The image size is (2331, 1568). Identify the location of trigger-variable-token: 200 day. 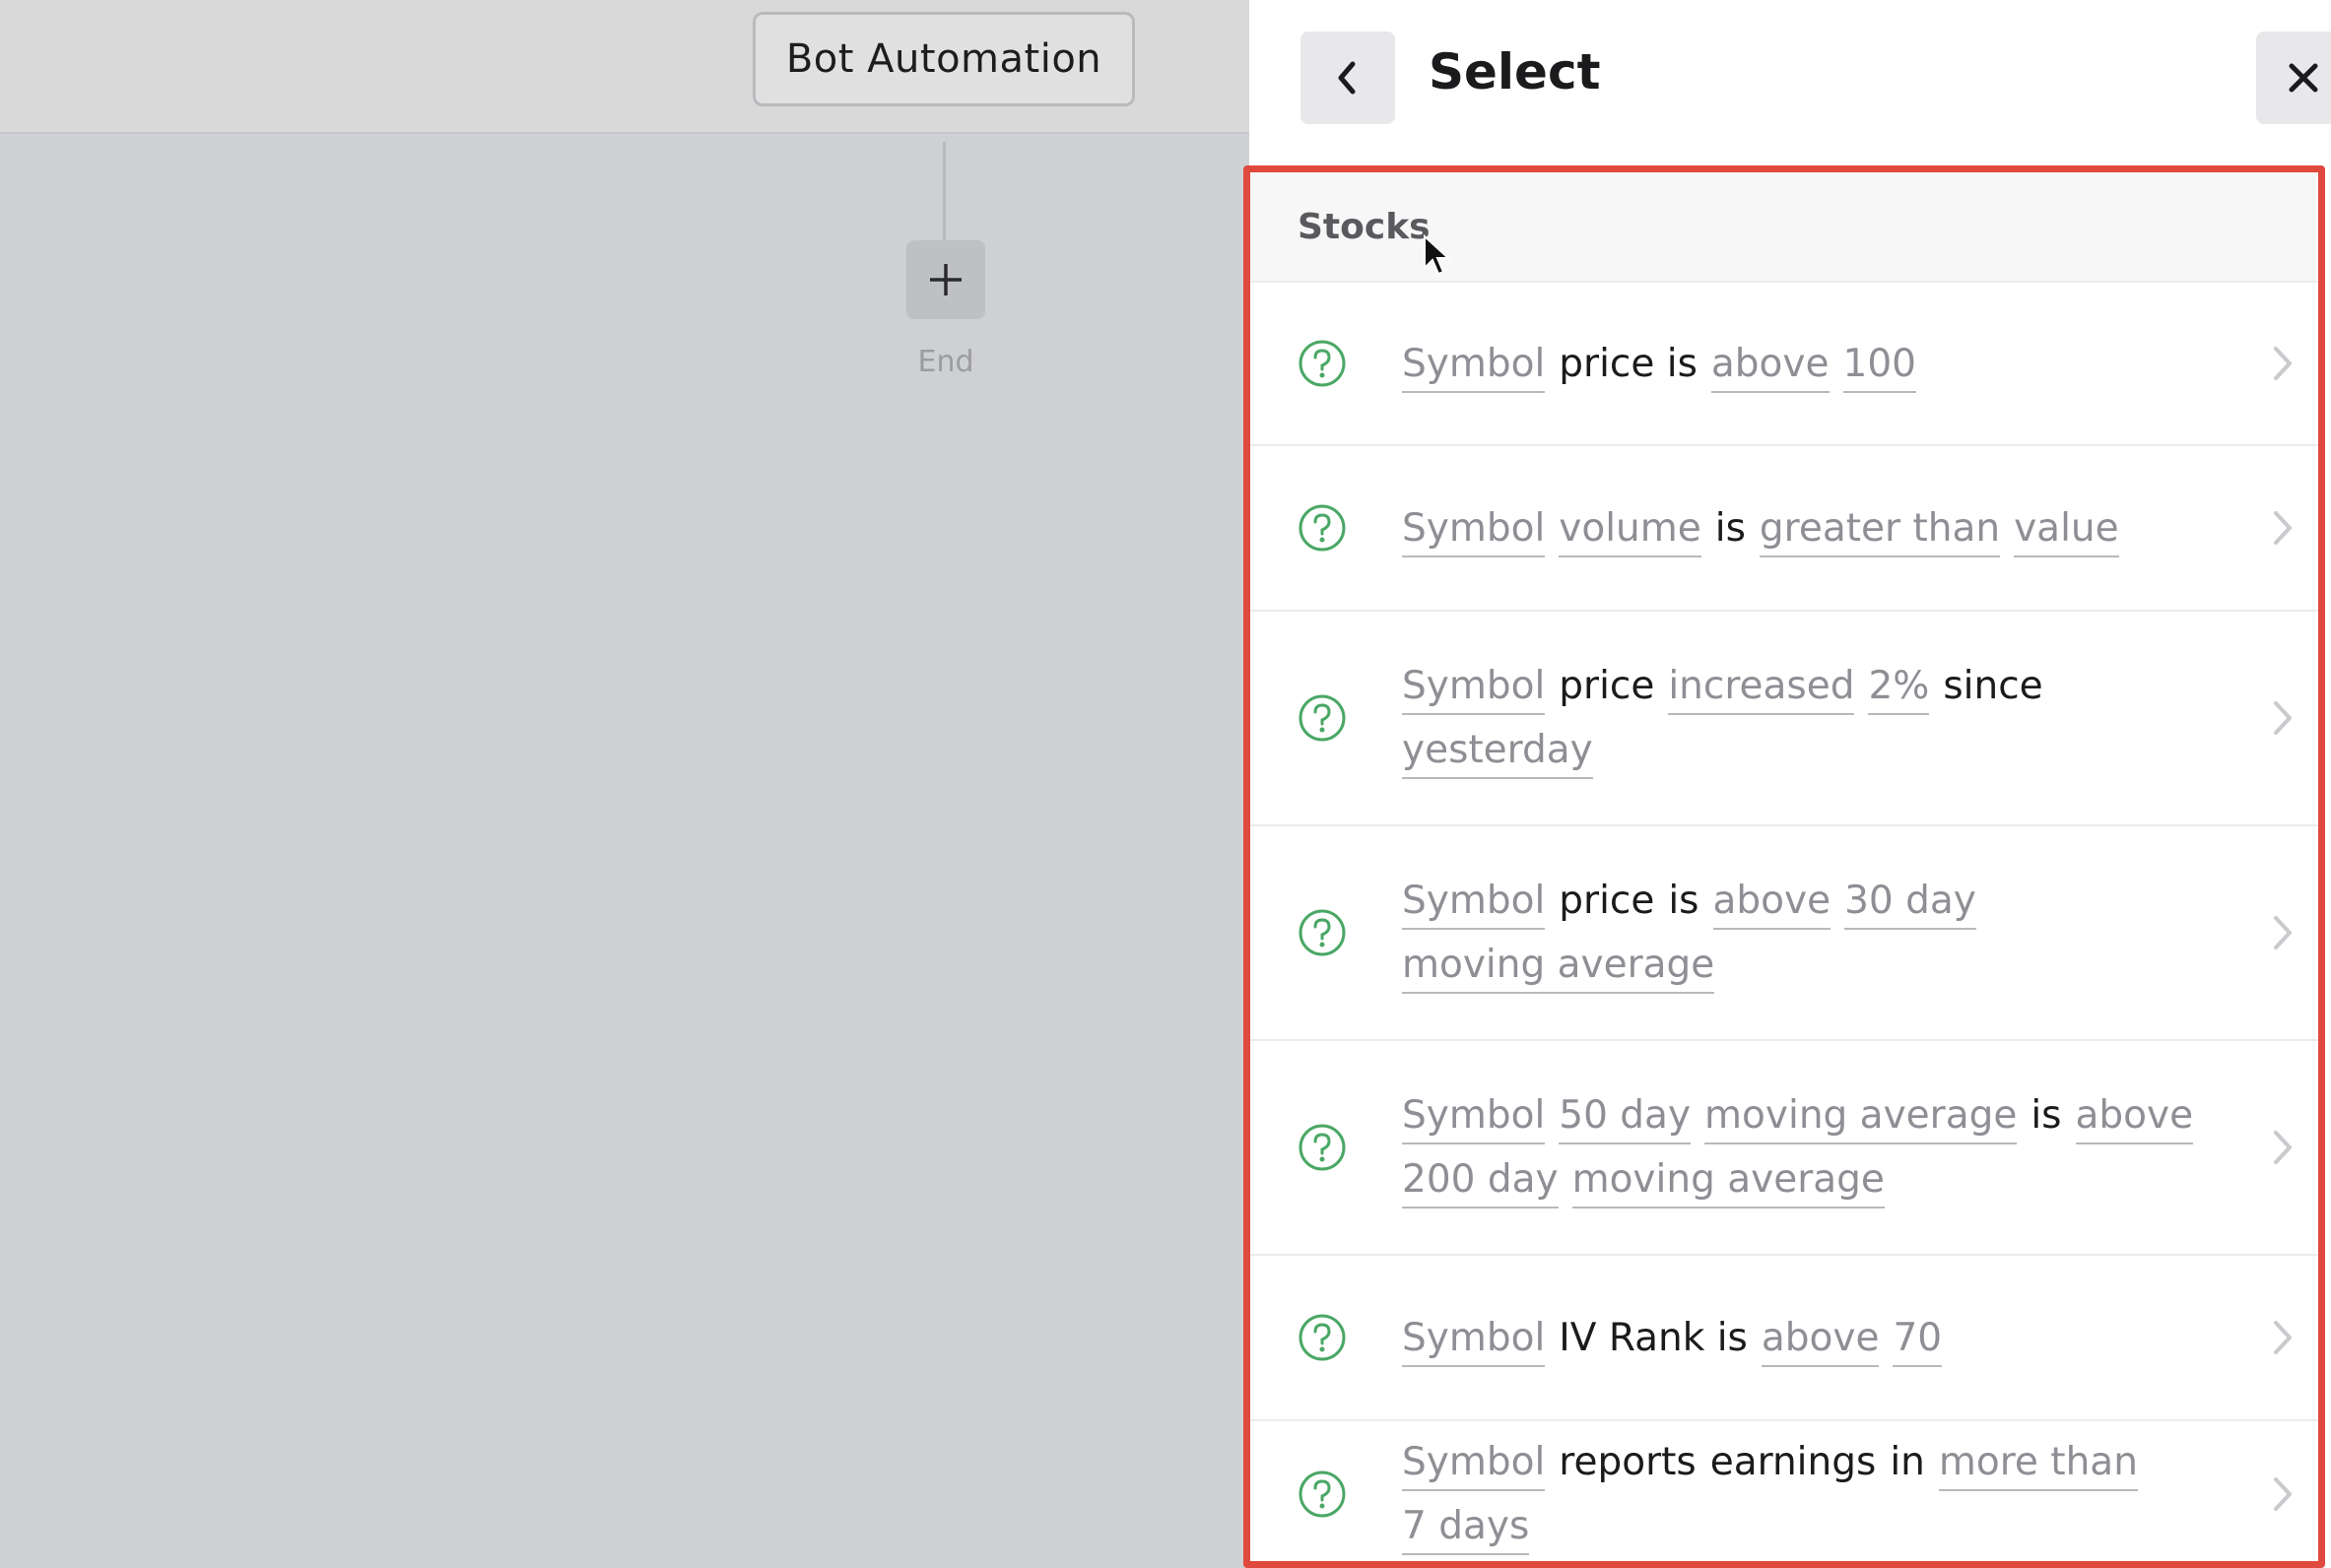
(1481, 1181).